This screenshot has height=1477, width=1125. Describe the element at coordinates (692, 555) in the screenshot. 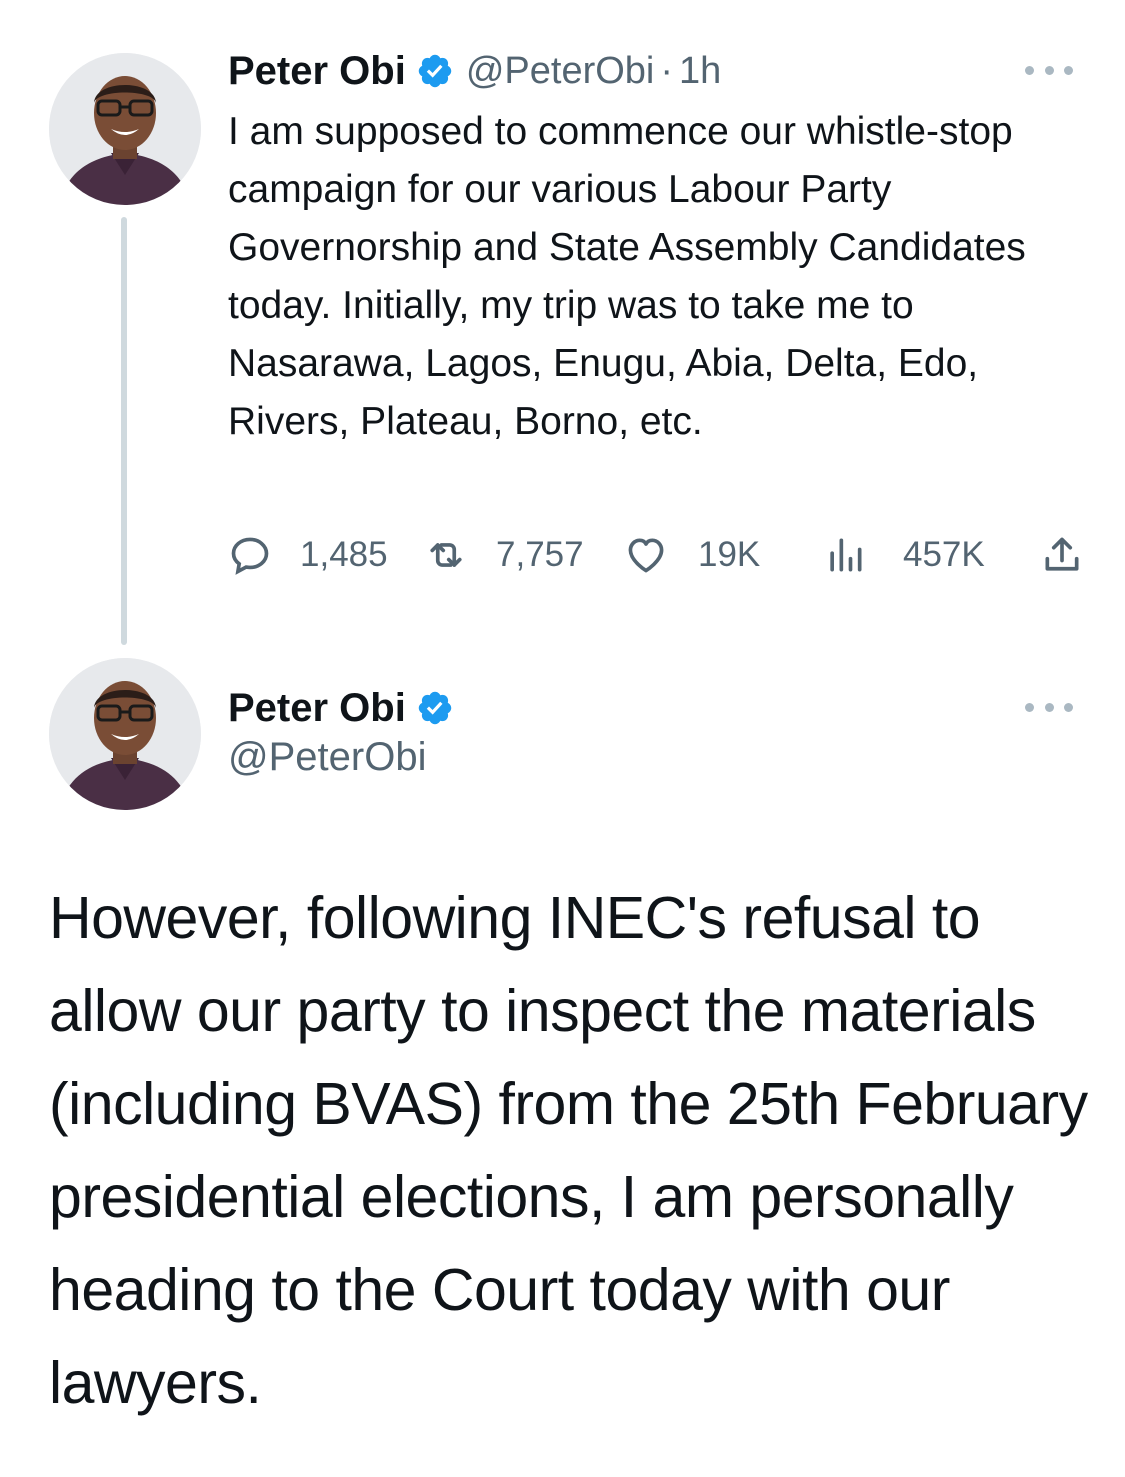

I see `like-button: 19K` at that location.